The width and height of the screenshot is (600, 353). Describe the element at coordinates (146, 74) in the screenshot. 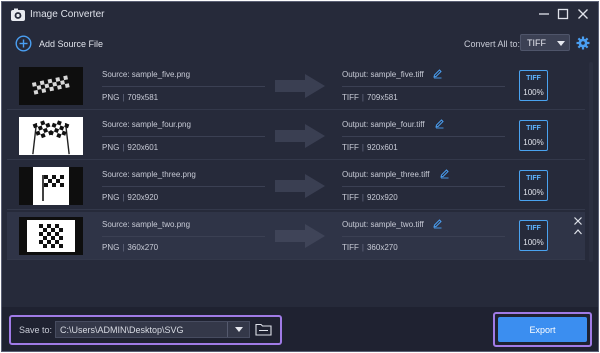

I see `source-filename: Source: sample_five.png` at that location.